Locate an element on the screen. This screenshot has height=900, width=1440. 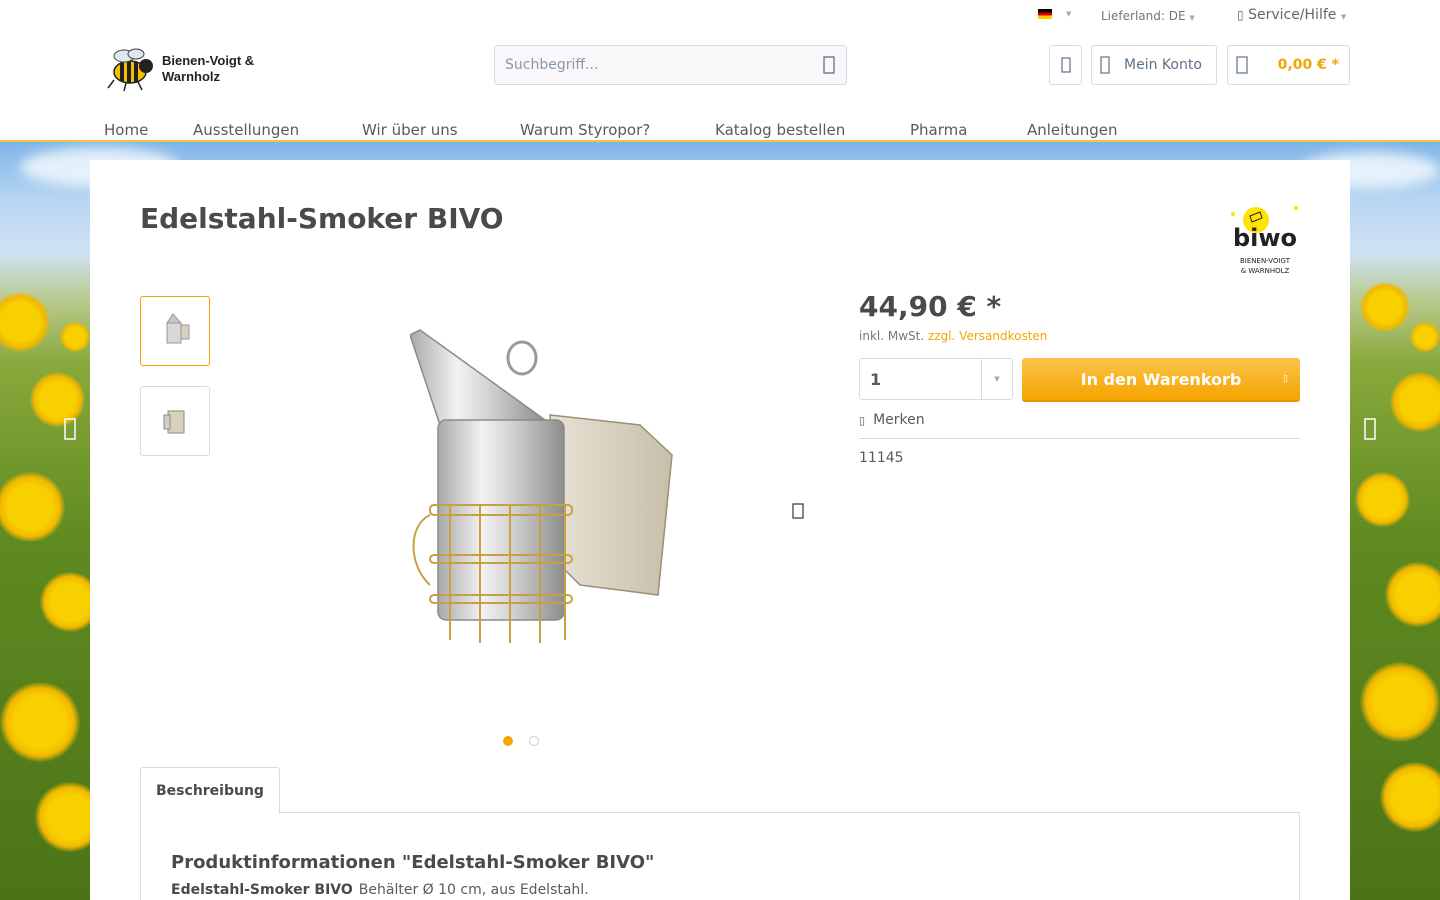
wishlist-button is located at coordinates (1065, 65).